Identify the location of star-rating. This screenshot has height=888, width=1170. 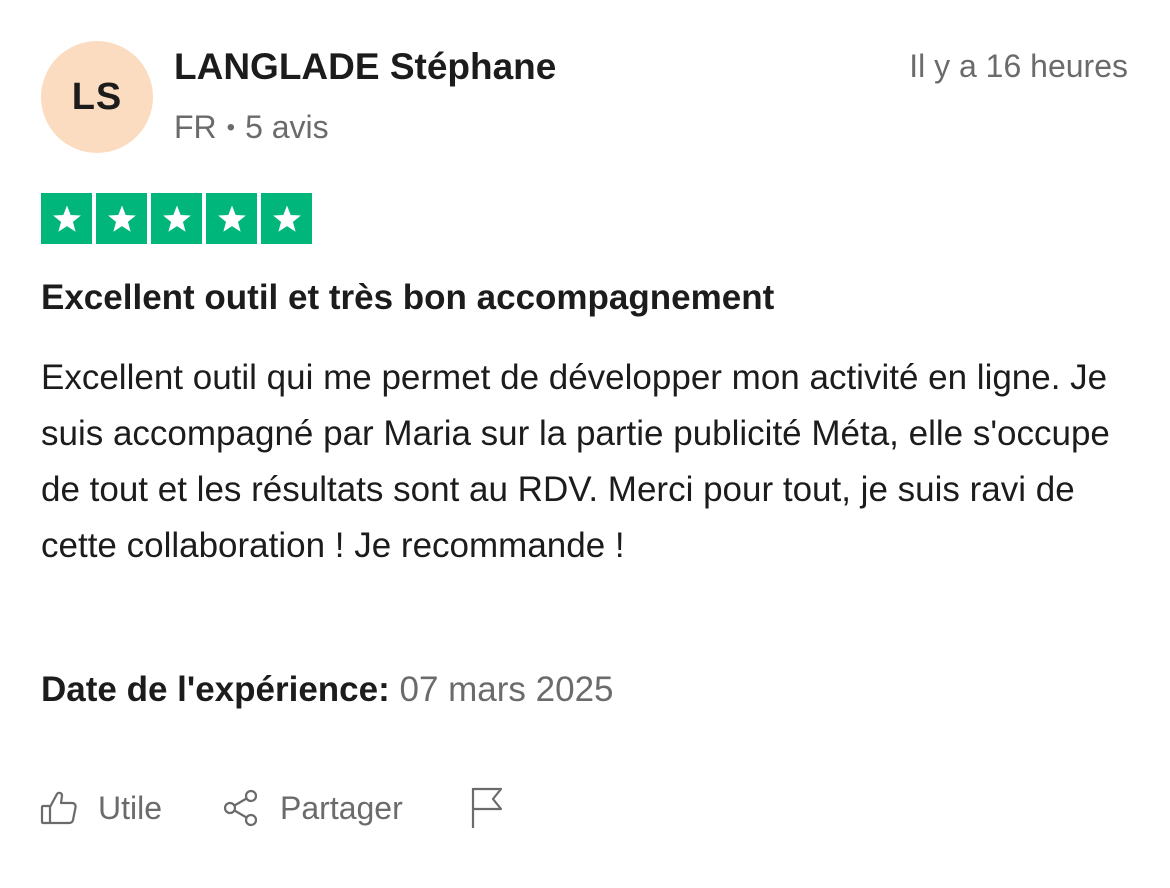
(176, 218).